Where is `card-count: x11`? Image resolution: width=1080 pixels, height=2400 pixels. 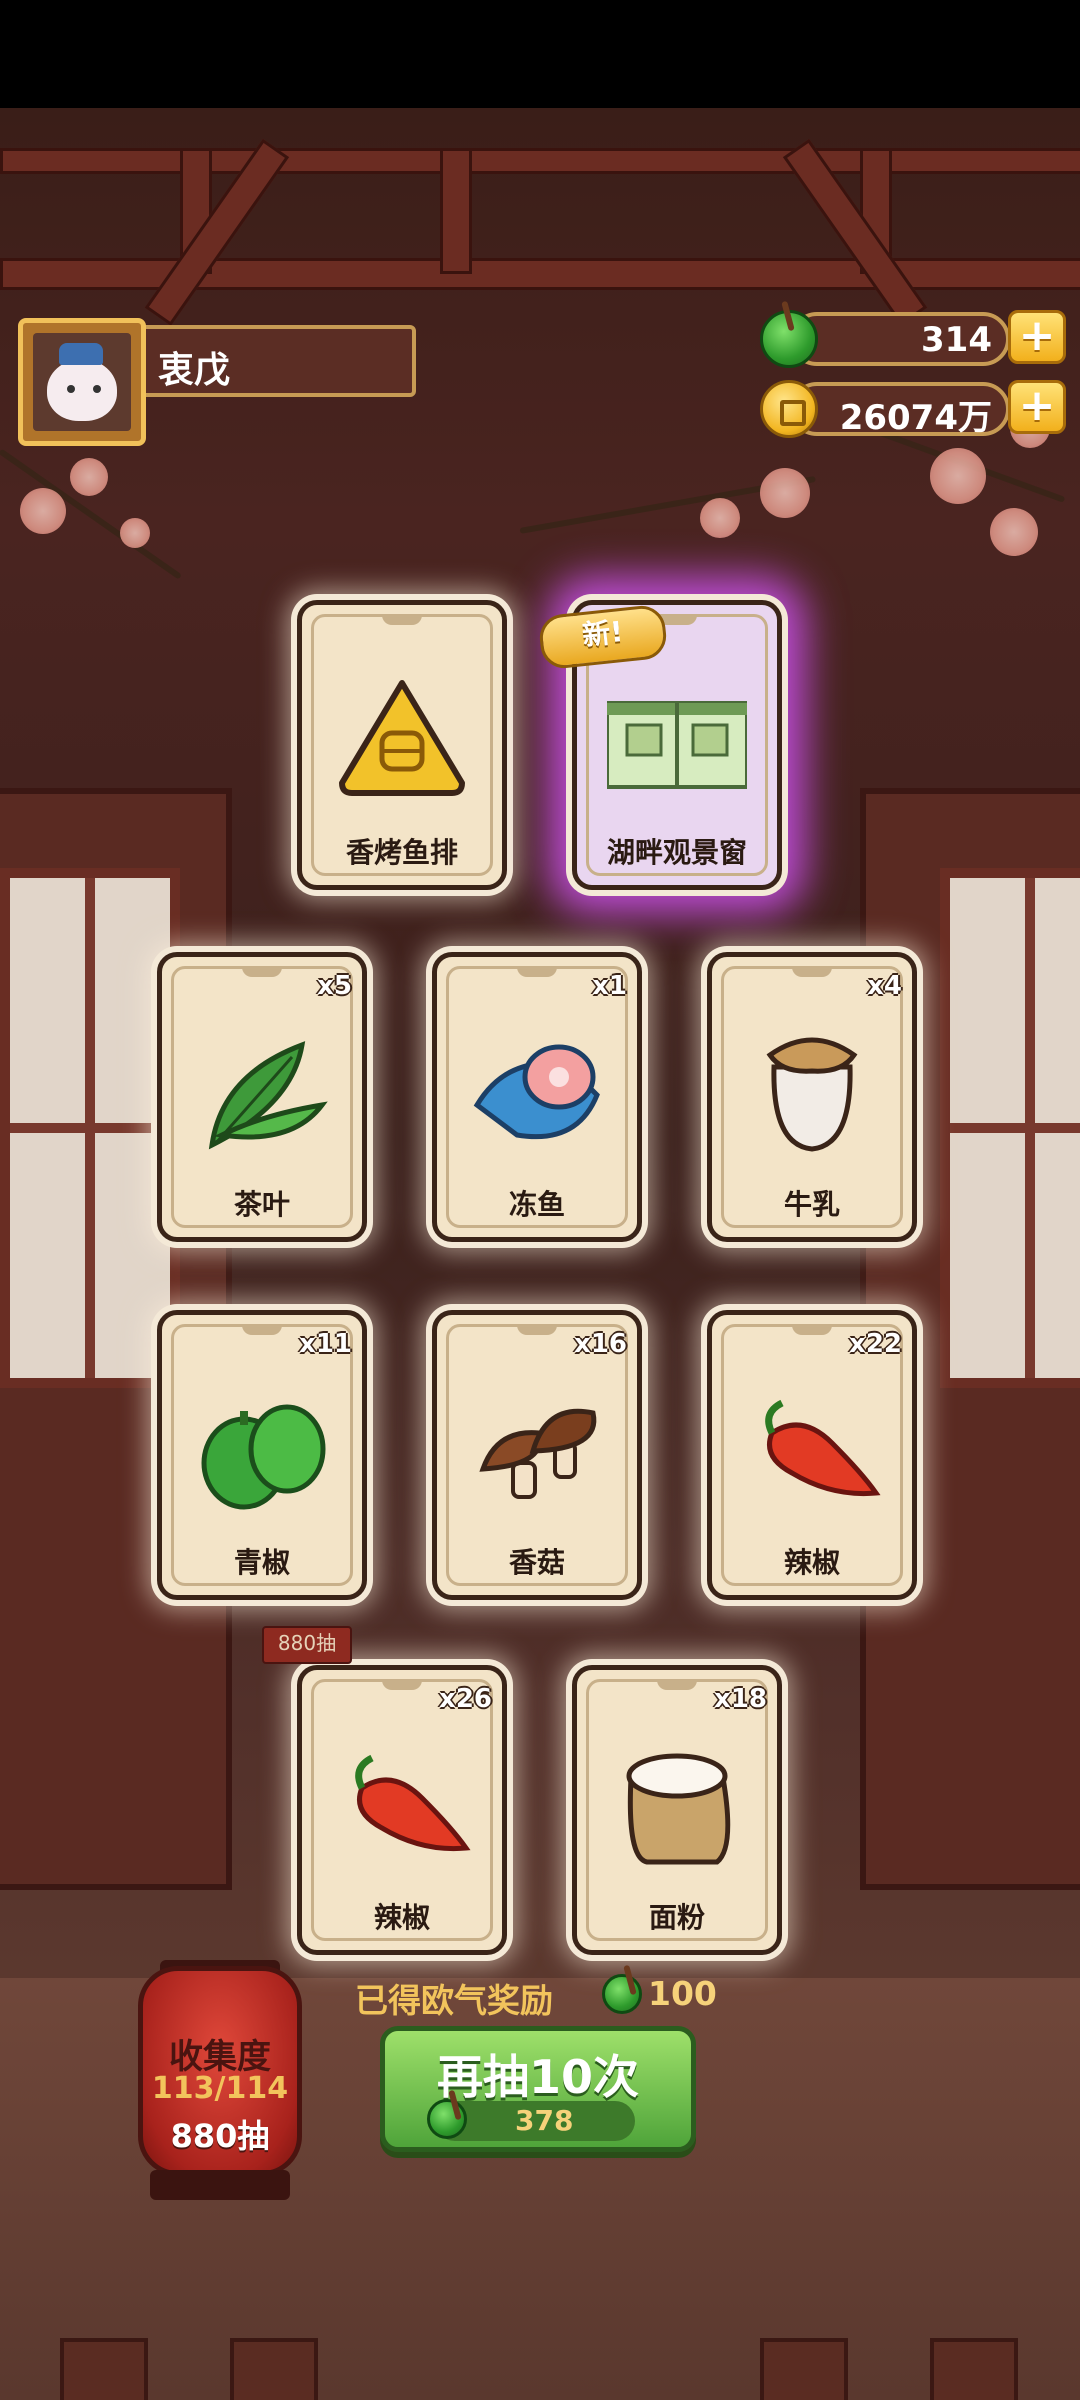
card-count: x11 is located at coordinates (325, 1344).